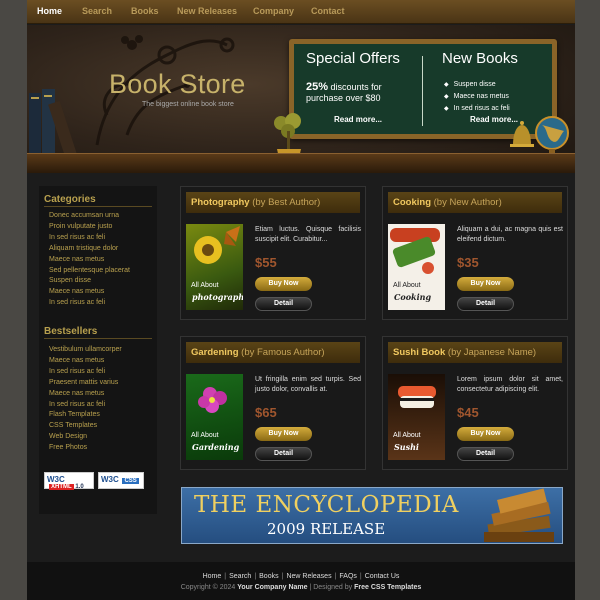 This screenshot has height=600, width=600. I want to click on book-card-title: Gardening (by Famous Author), so click(273, 352).